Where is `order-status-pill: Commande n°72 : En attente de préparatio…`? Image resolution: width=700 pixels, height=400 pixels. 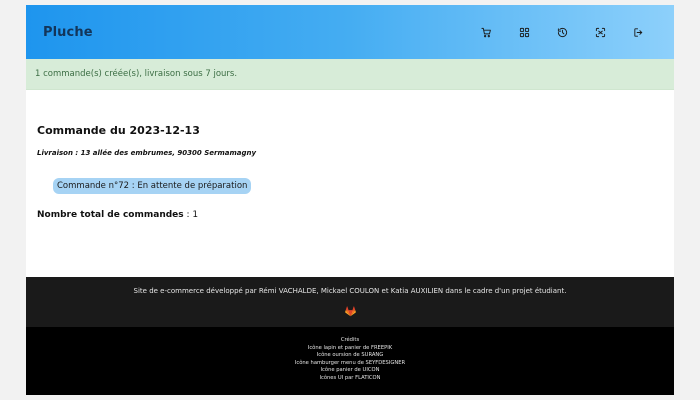
order-status-pill: Commande n°72 : En attente de préparatio… is located at coordinates (152, 186).